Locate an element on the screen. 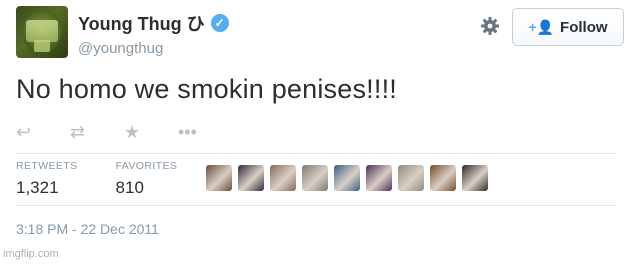  add-user-icon: +👤 is located at coordinates (541, 26).